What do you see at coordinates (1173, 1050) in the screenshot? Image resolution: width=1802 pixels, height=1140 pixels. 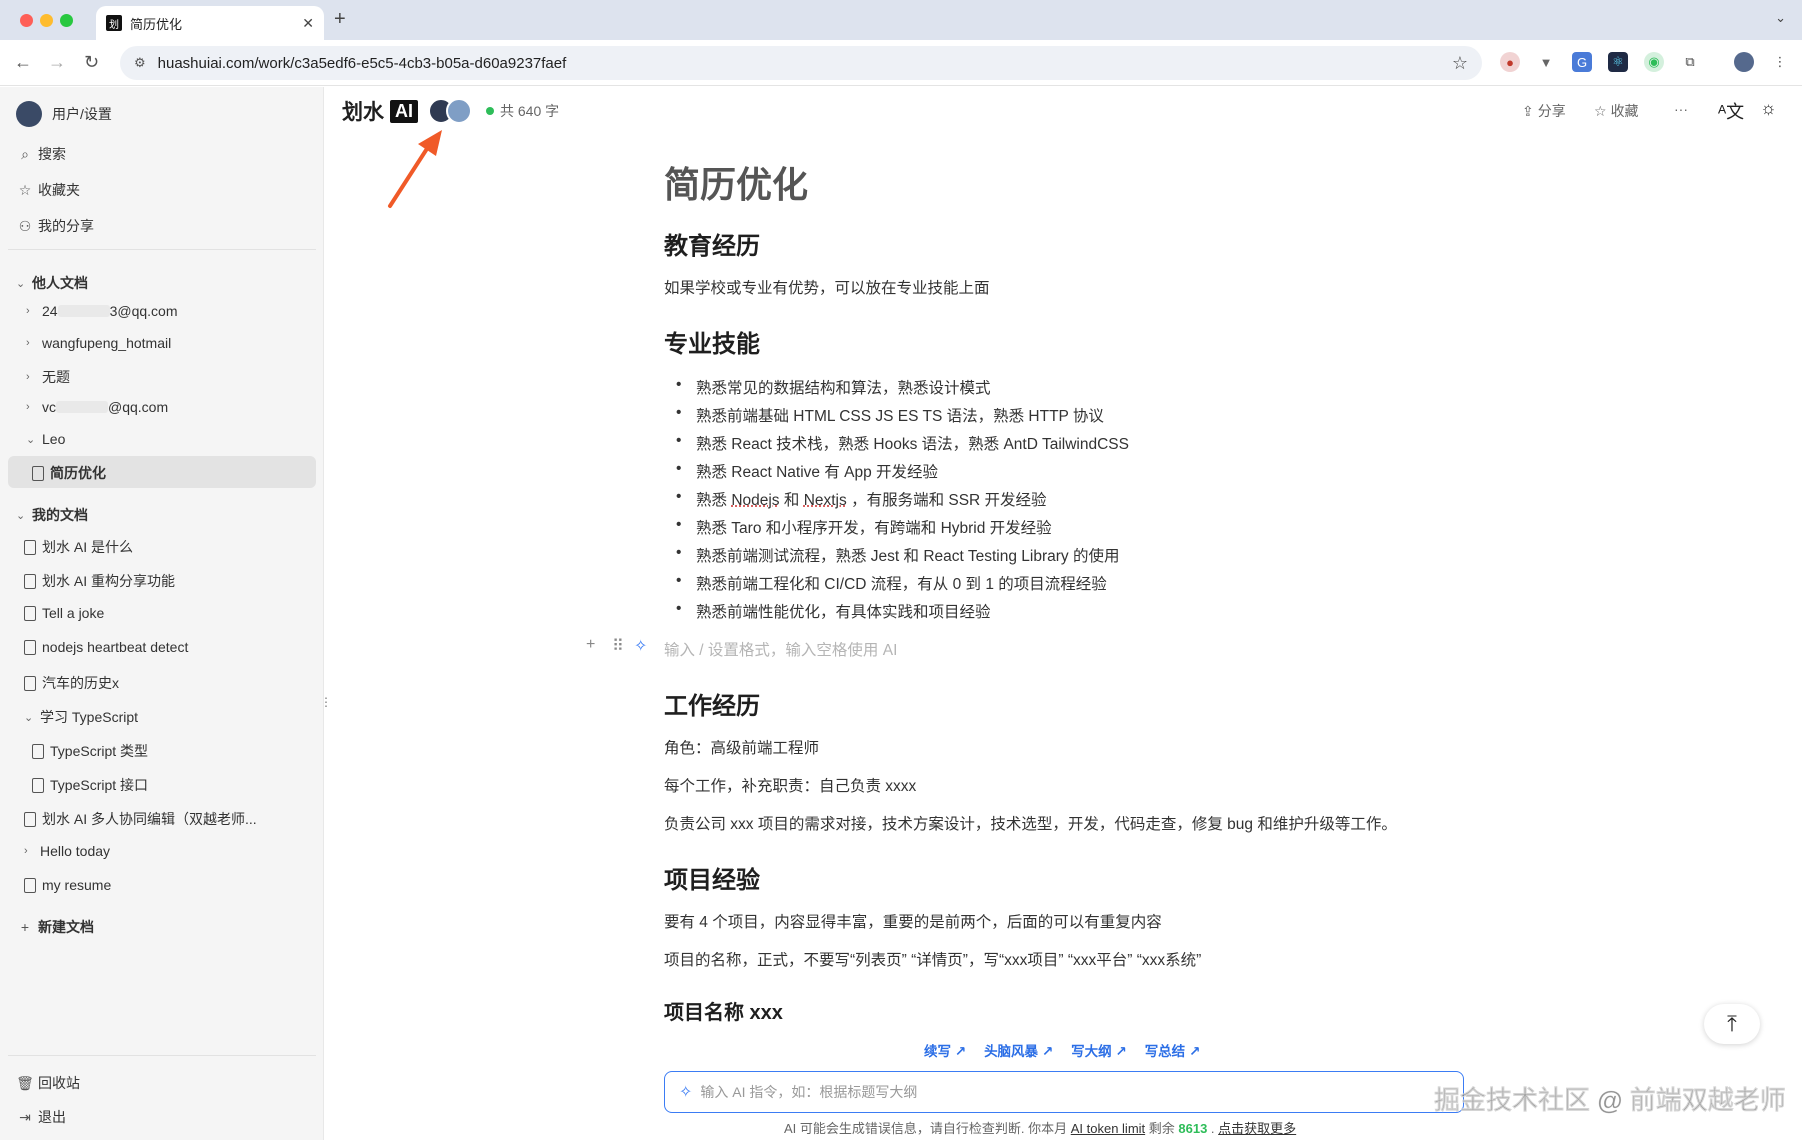 I see `ai-chip-summary: 写总结 ↗` at bounding box center [1173, 1050].